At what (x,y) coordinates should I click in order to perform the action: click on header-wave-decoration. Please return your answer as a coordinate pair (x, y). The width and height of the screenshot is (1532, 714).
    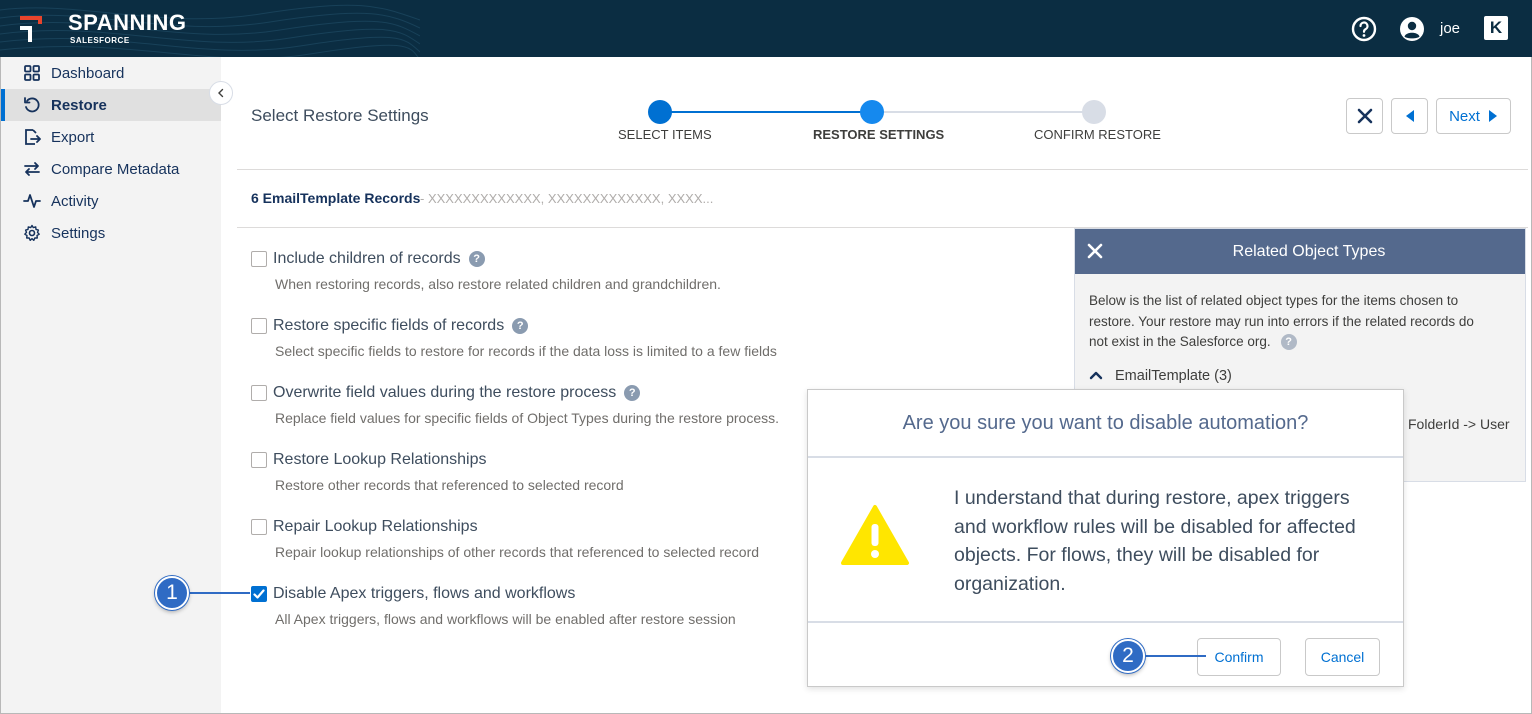
    Looking at the image, I should click on (210, 30).